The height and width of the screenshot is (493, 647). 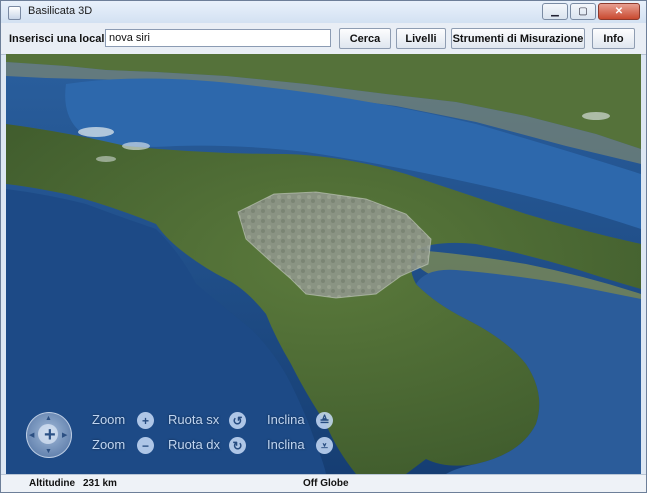 I want to click on zoom-in-icon: +, so click(x=145, y=420).